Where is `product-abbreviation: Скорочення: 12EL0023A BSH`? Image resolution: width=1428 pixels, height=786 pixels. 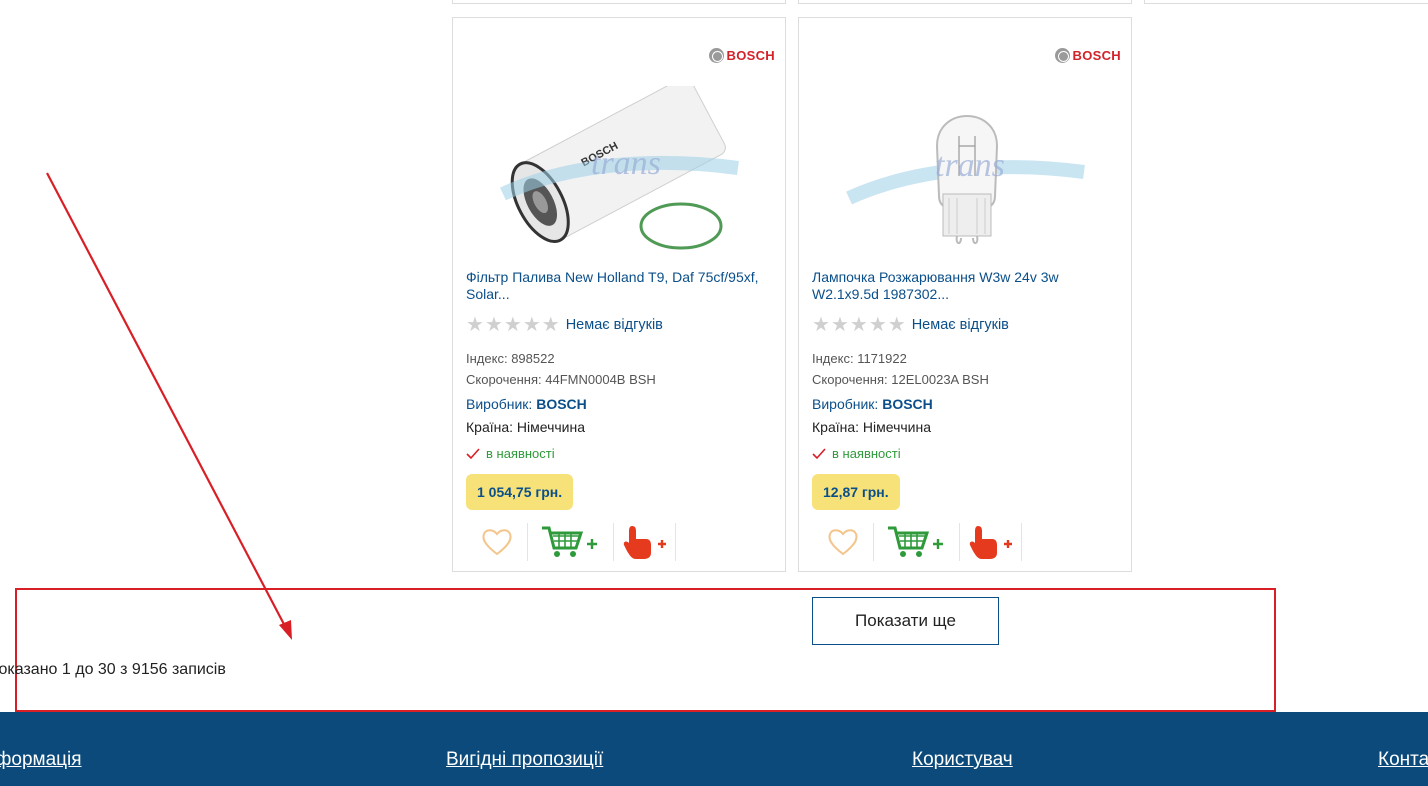
product-abbreviation: Скорочення: 12EL0023A BSH is located at coordinates (900, 379).